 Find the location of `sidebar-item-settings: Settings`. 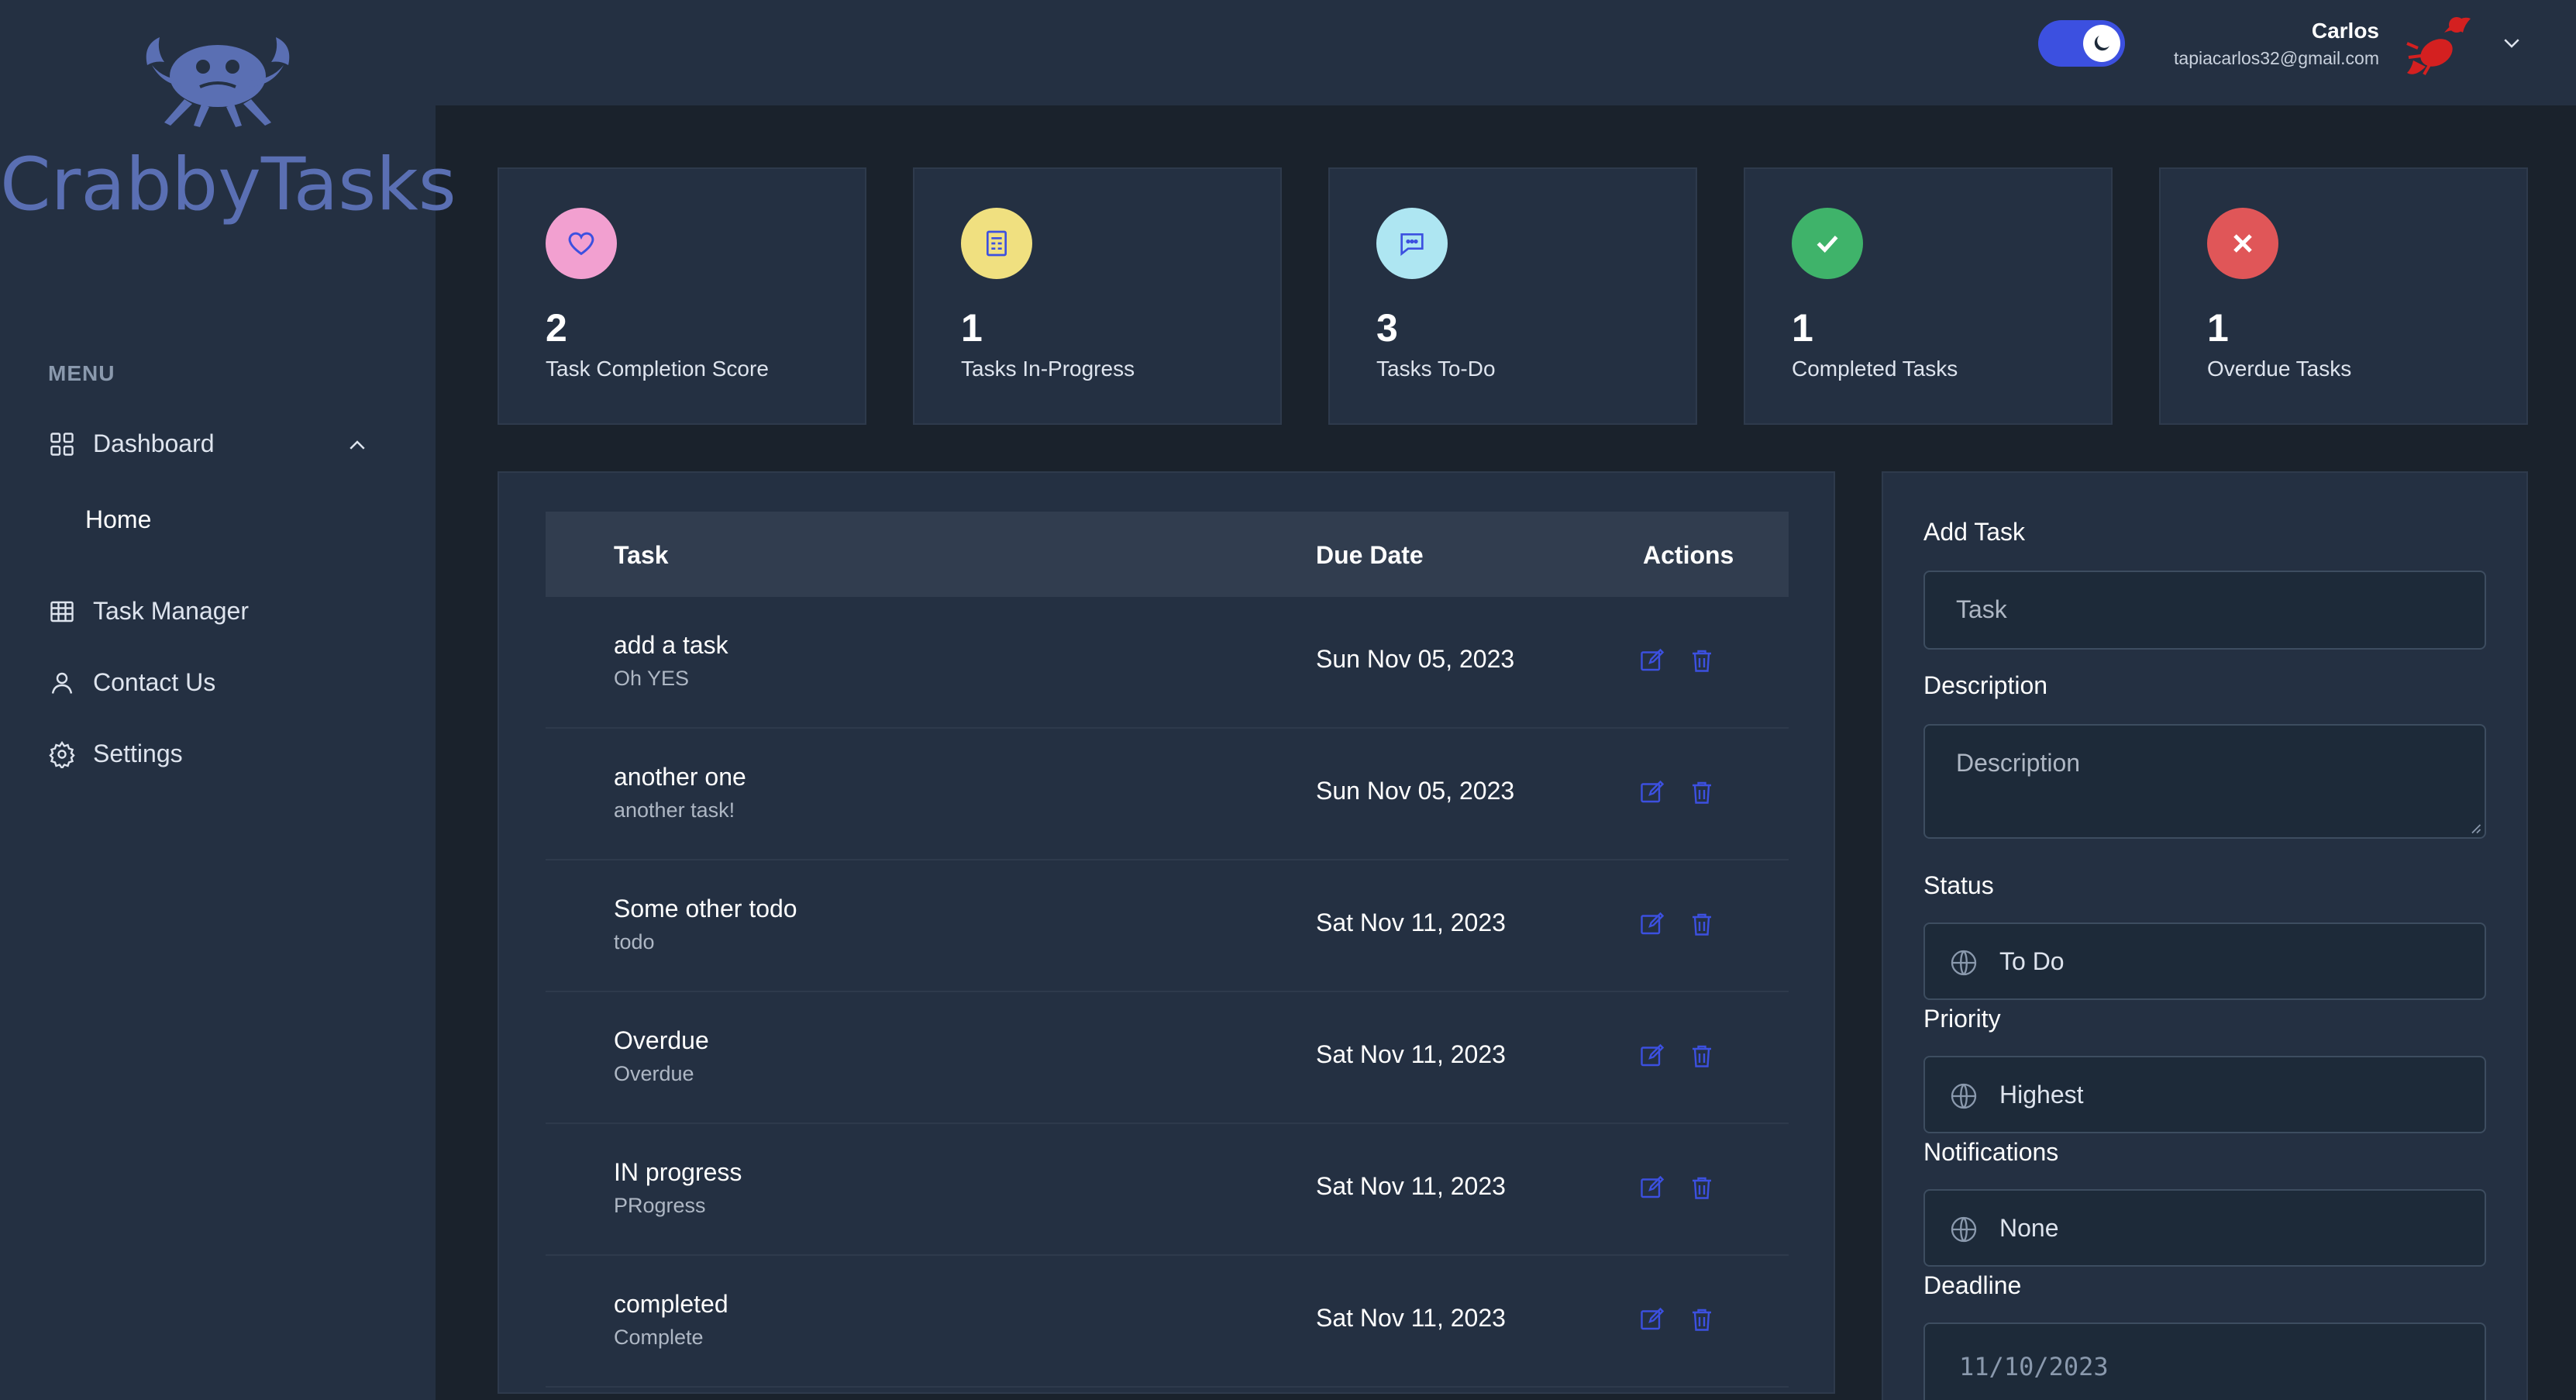

sidebar-item-settings: Settings is located at coordinates (115, 754).